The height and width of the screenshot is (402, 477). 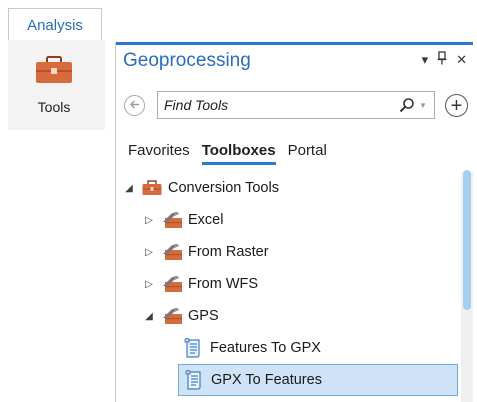 I want to click on tree-item-from-wfs: ▷ From WFS, so click(x=200, y=284).